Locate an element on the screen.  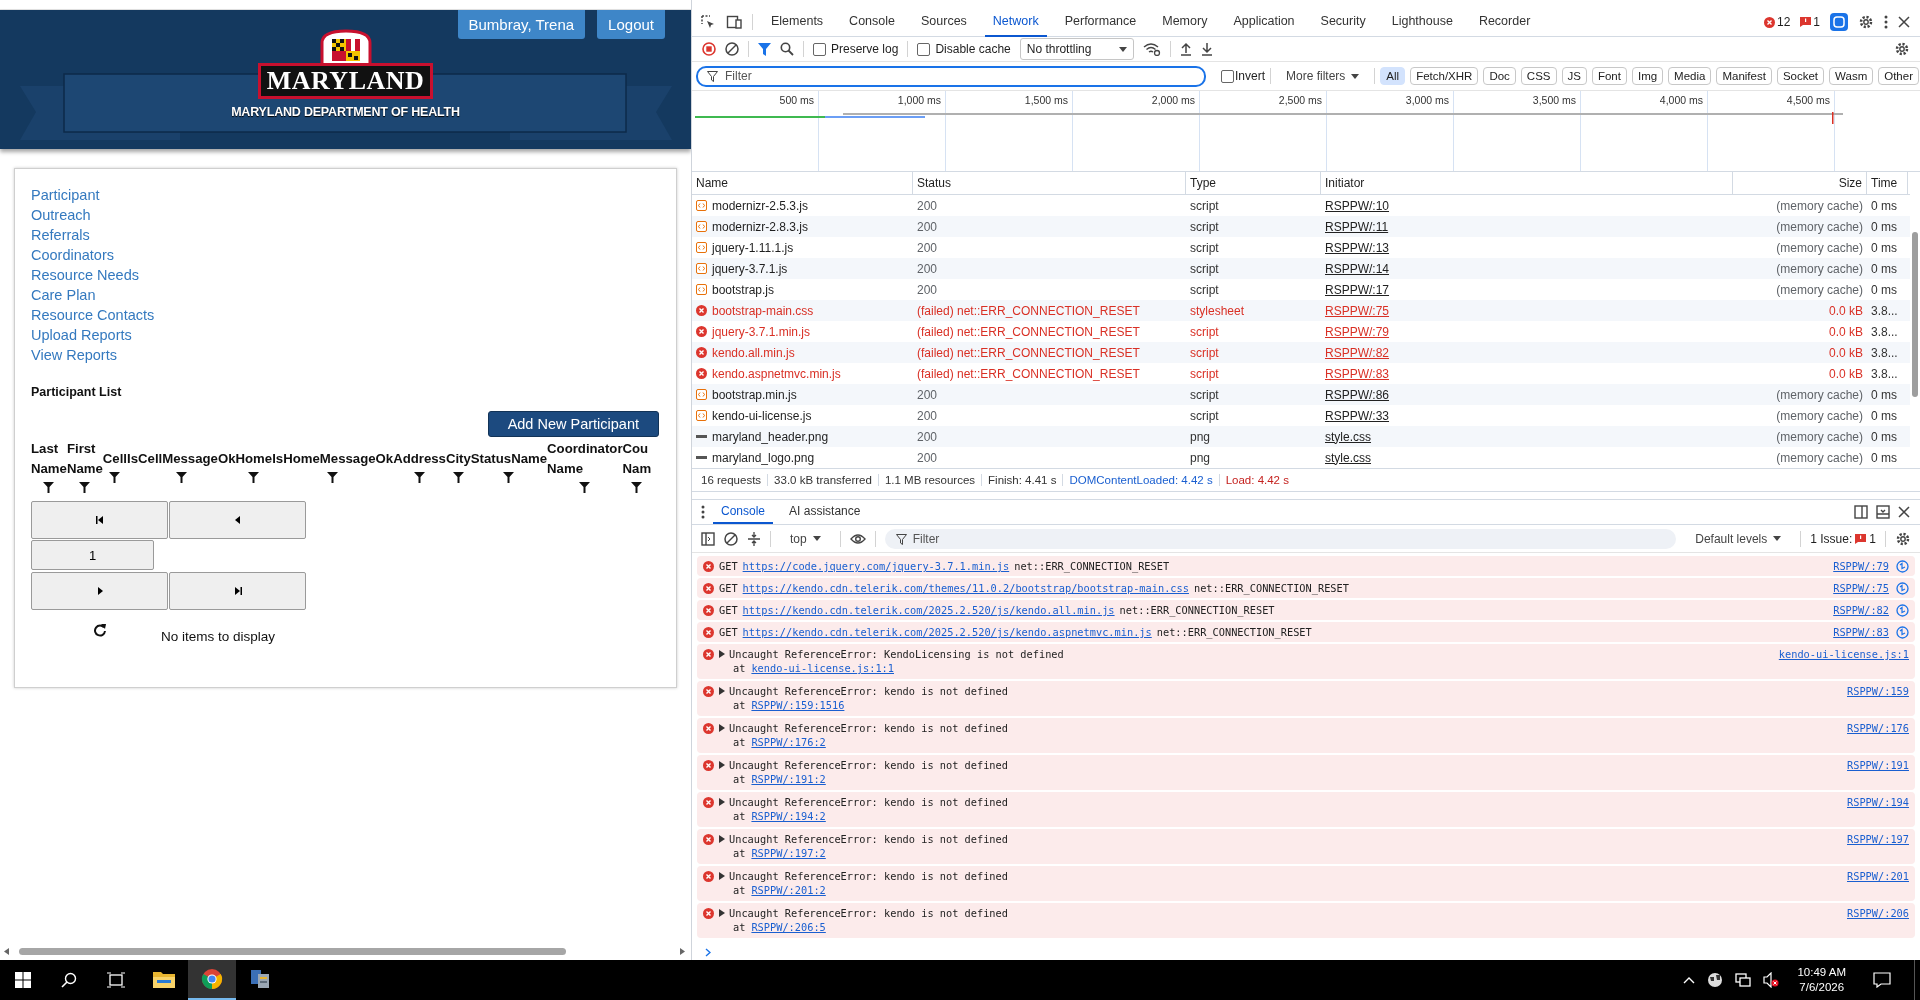
page-number-button: 1 is located at coordinates (92, 555).